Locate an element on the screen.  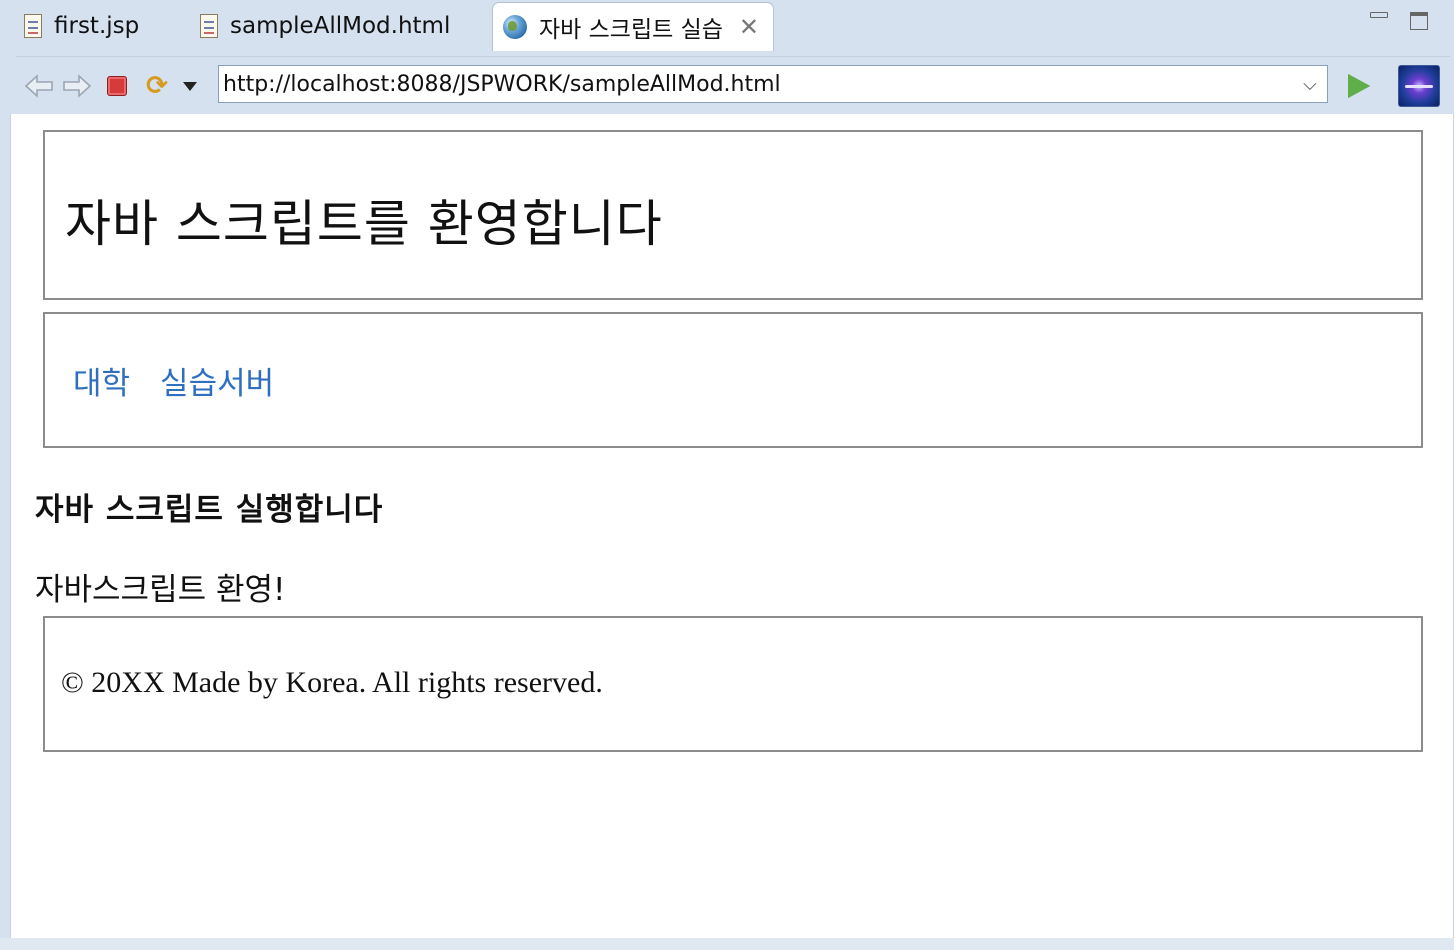
jsp-file-icon is located at coordinates (33, 26).